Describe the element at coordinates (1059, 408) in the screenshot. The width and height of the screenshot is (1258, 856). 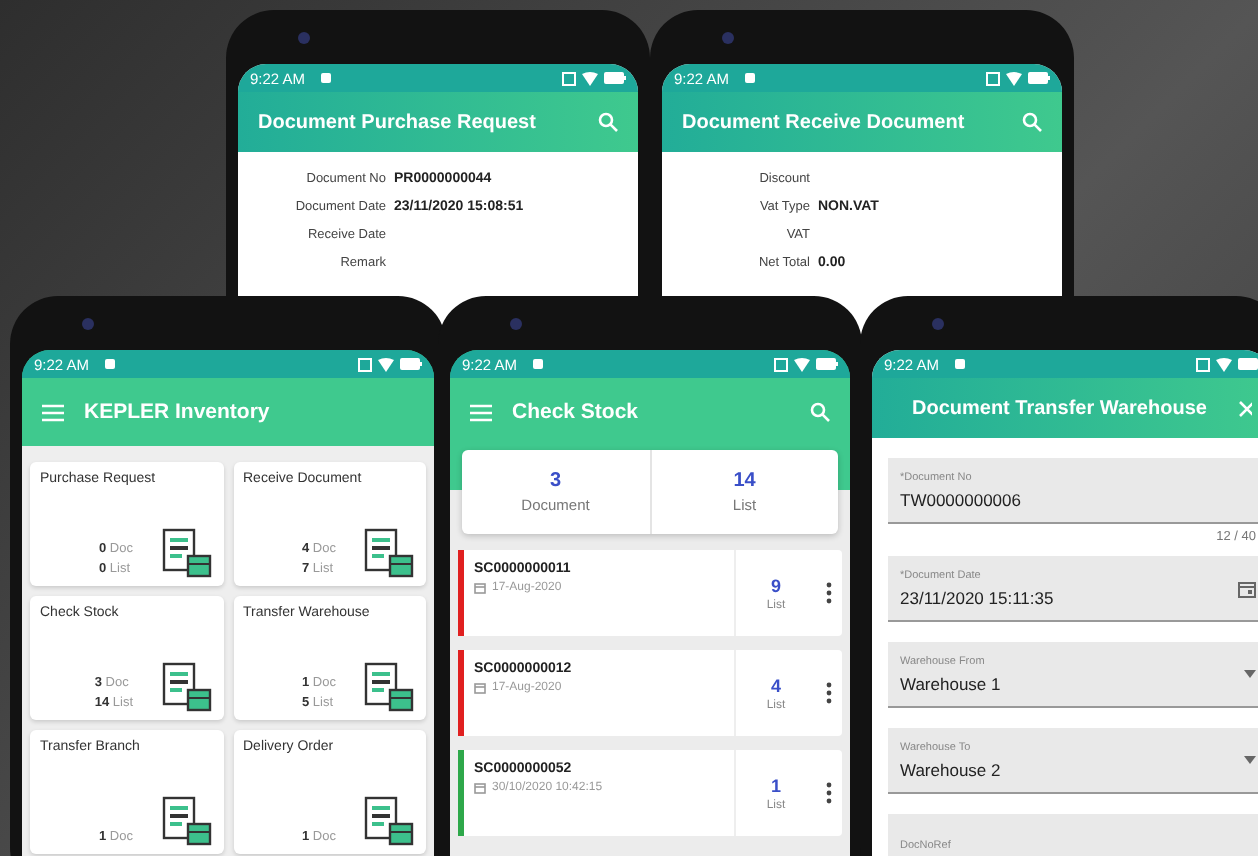
I see `screen-title: Document Transfer Warehouse` at that location.